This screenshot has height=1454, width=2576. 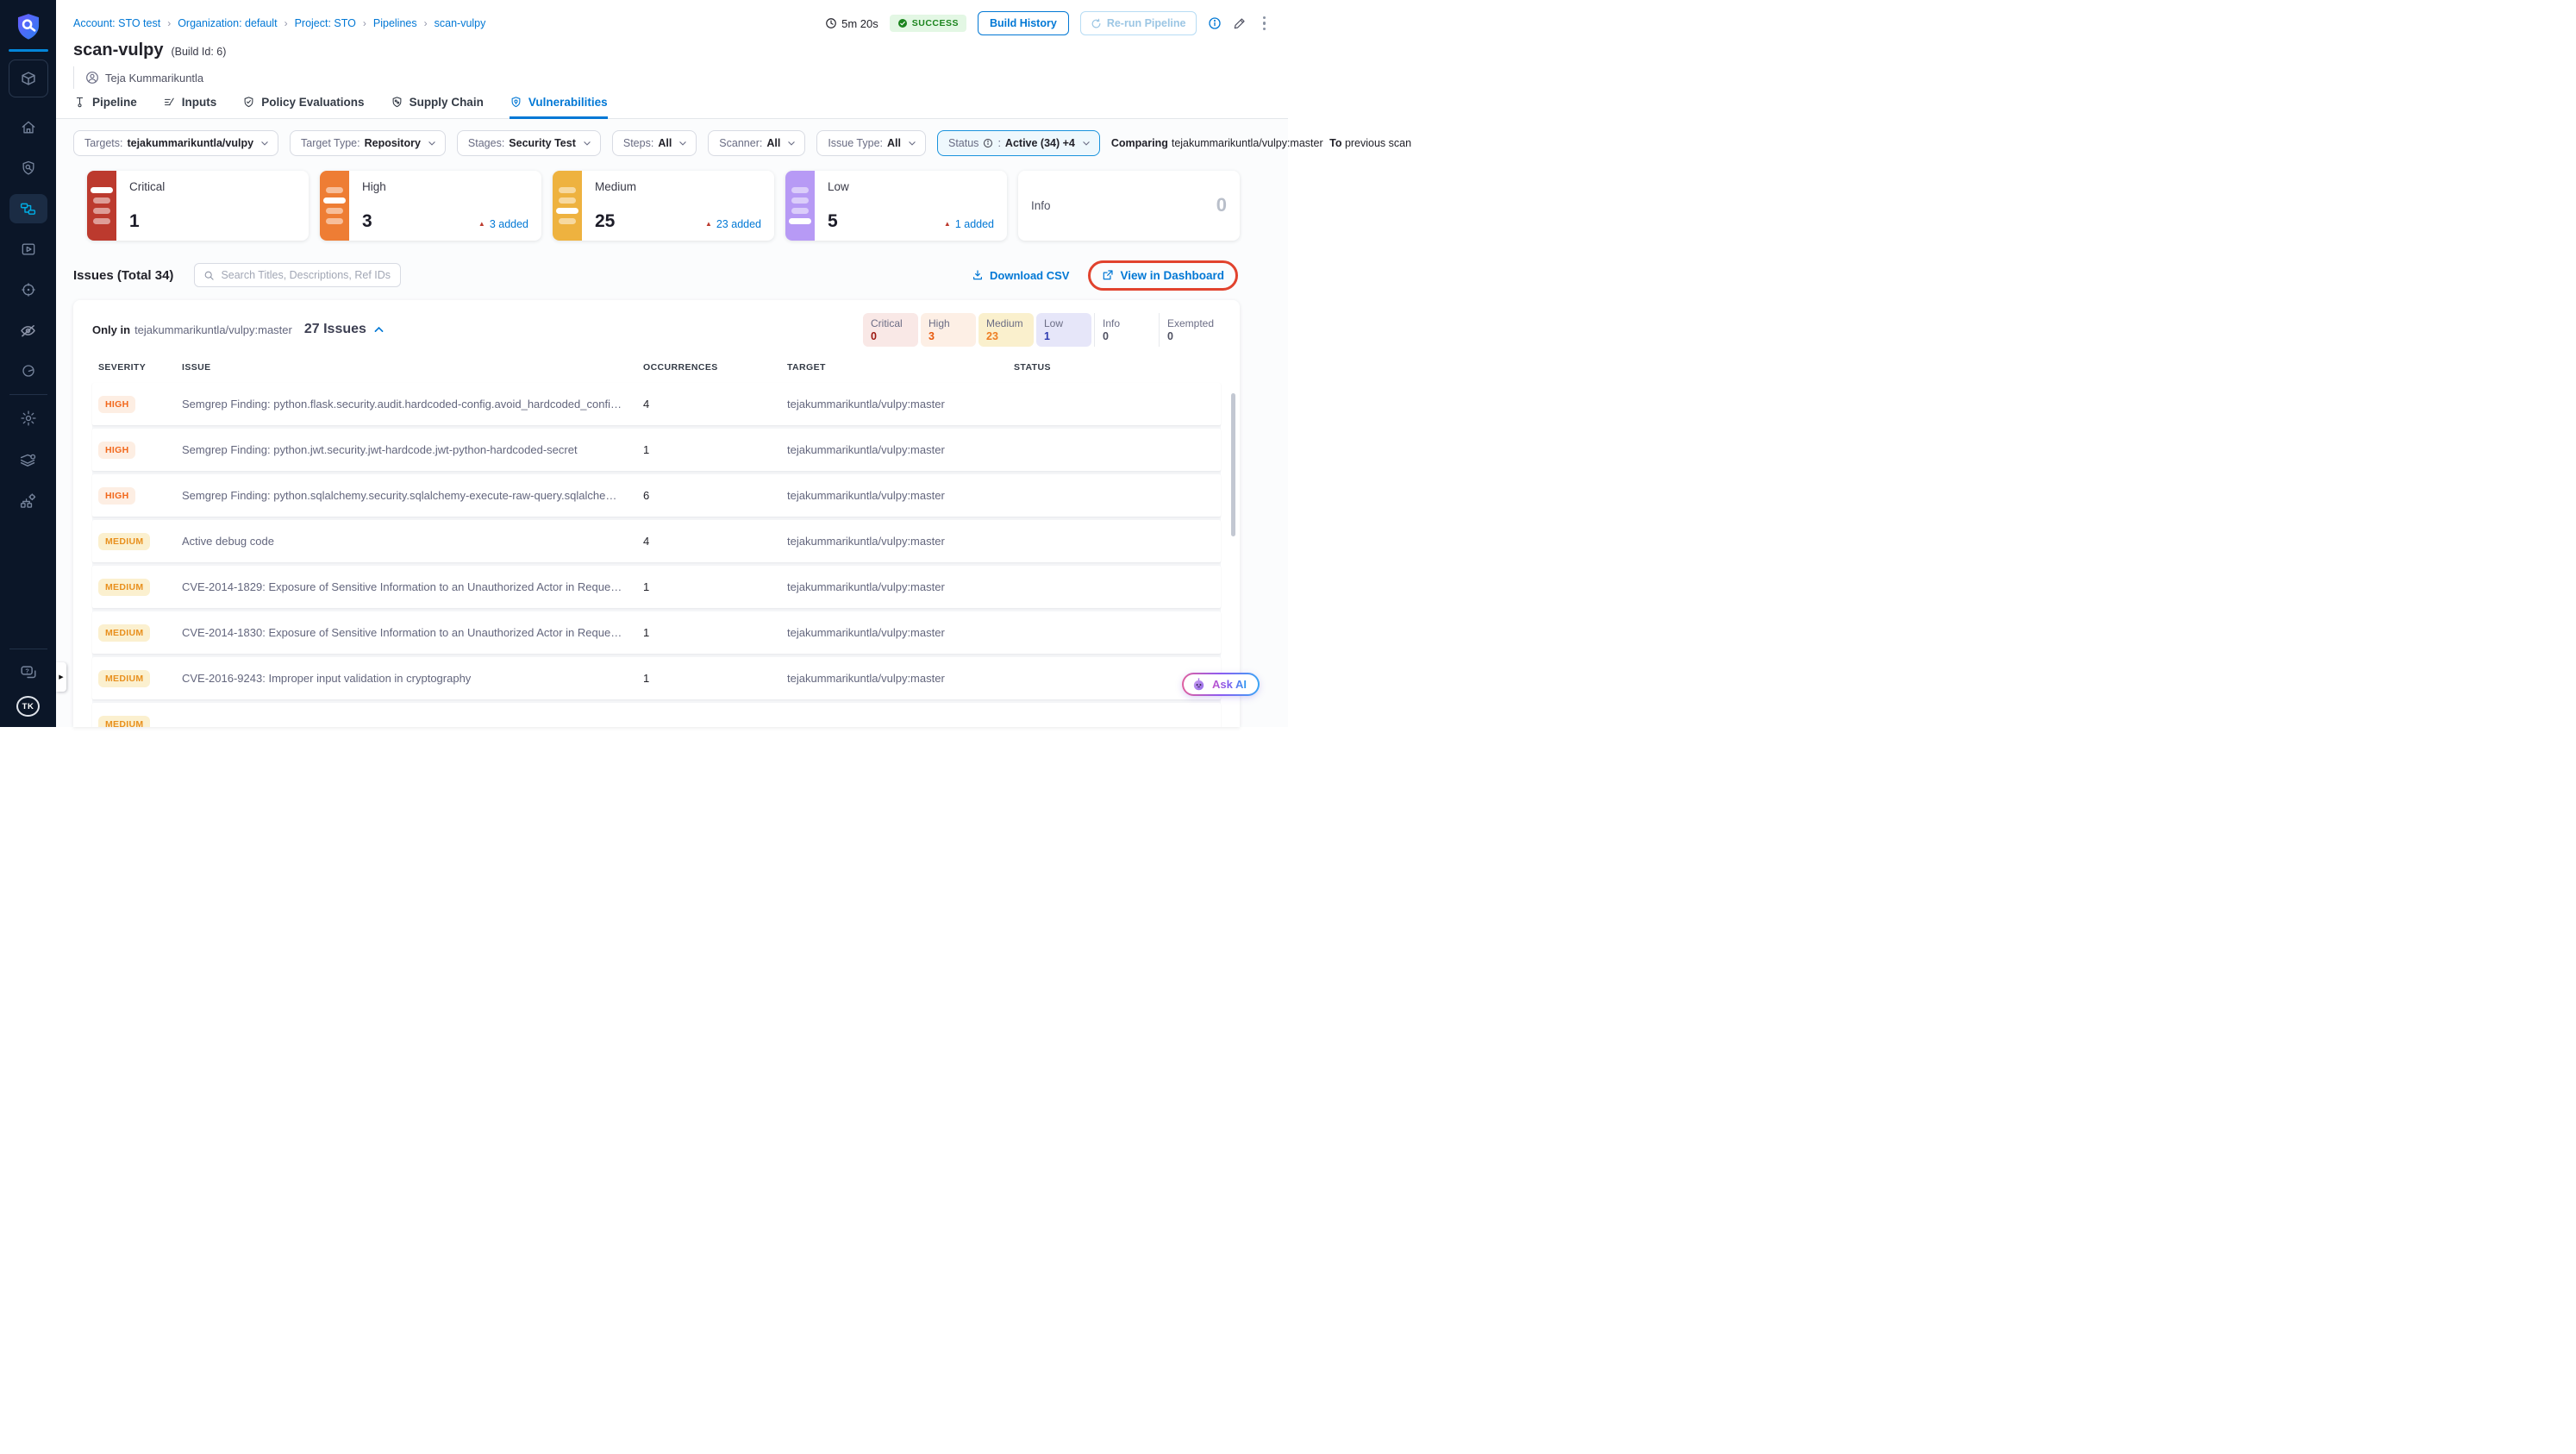 What do you see at coordinates (866, 449) in the screenshot?
I see `issue-target: tejakummarikuntla/vulpy:master` at bounding box center [866, 449].